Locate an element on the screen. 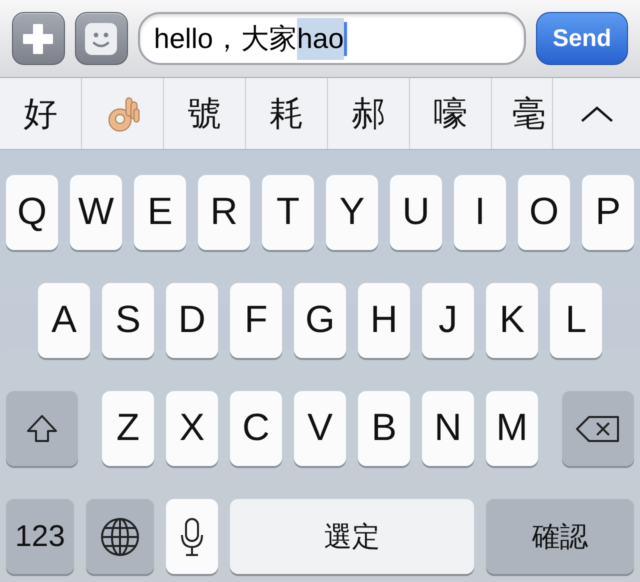 The image size is (640, 582). letter-key: X is located at coordinates (192, 428).